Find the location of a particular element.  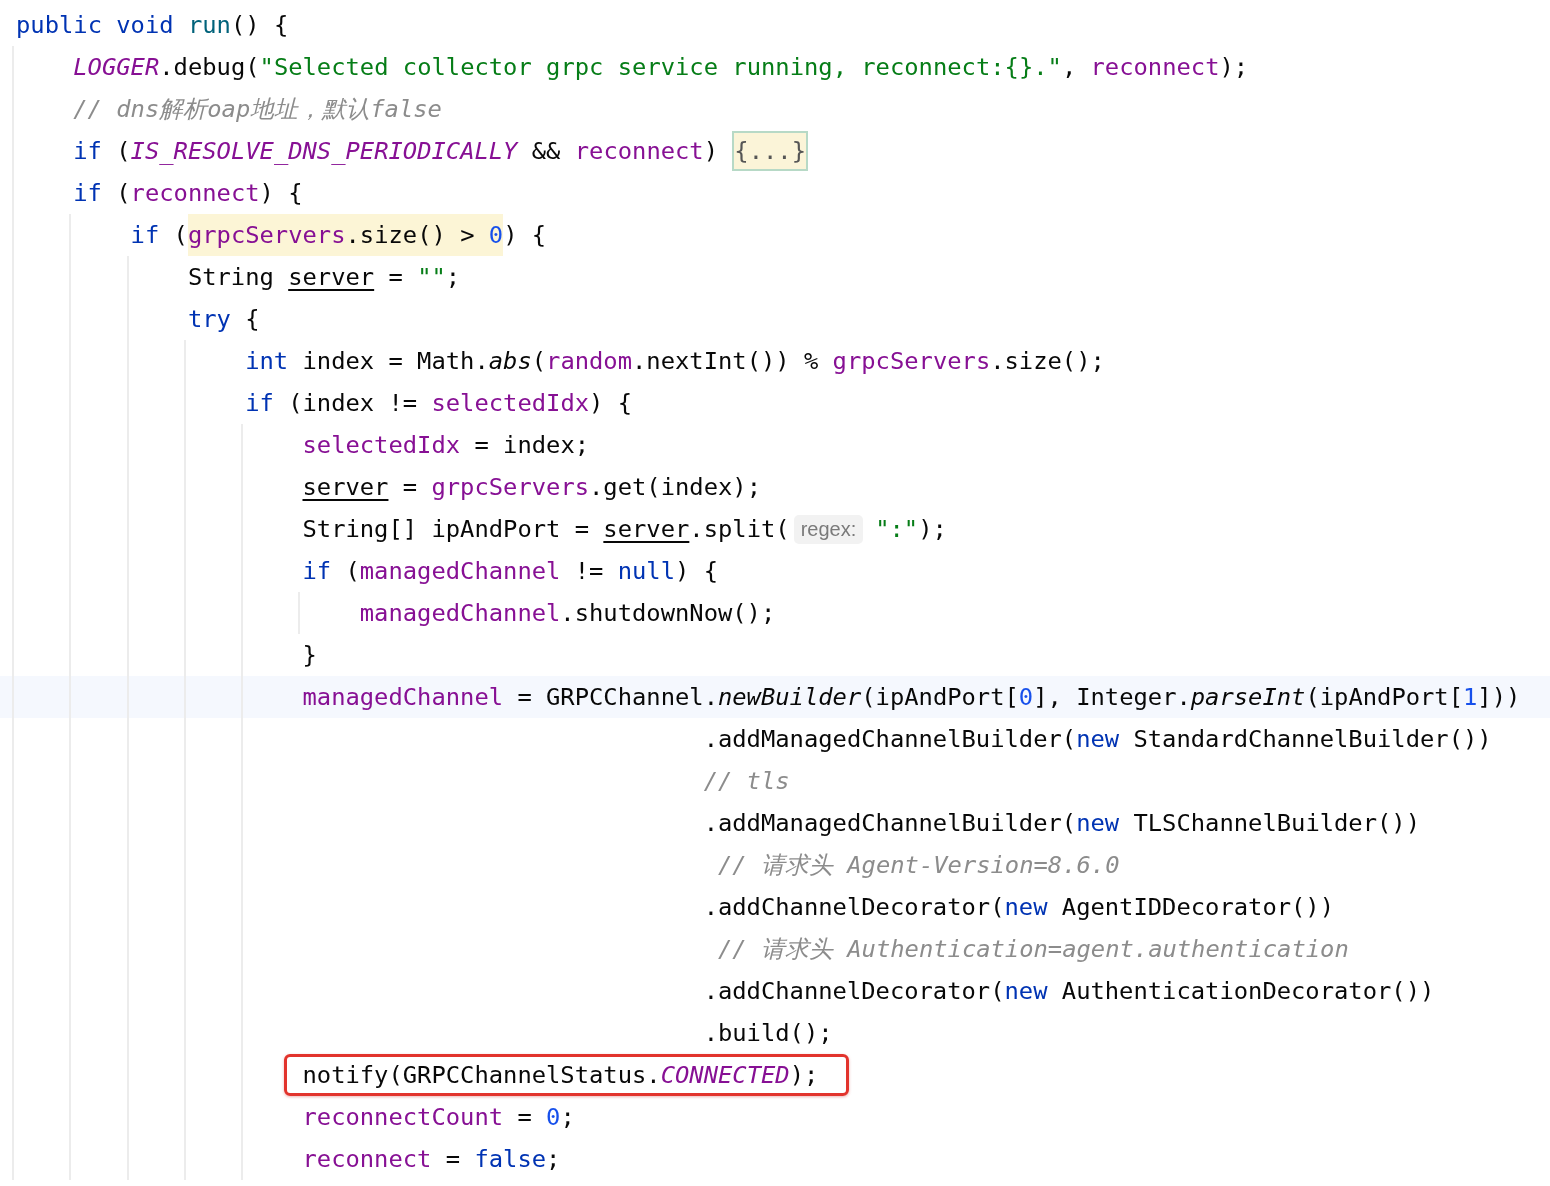

code-line: // dns解析oap地址，默认false is located at coordinates (257, 109).